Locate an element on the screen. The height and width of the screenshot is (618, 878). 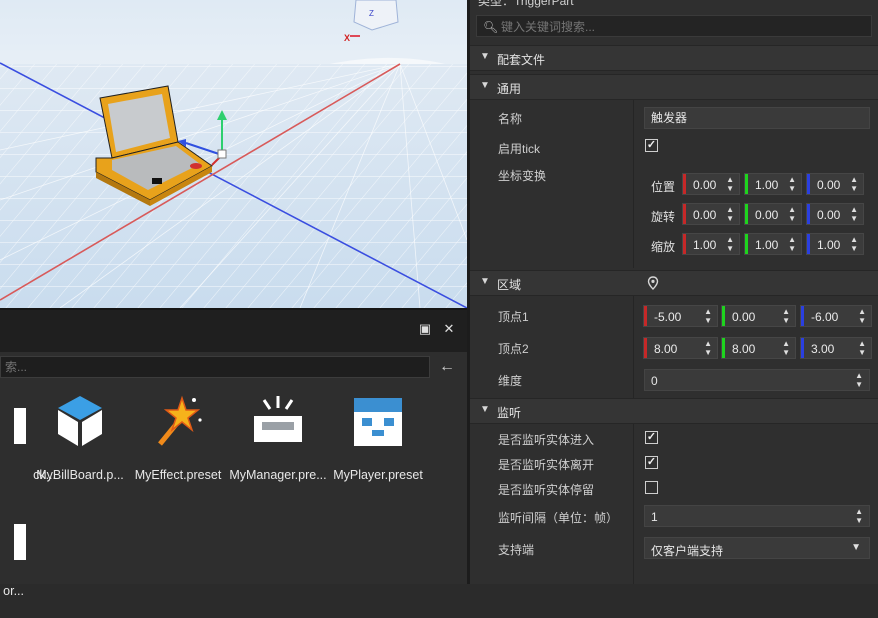
scale-z-field: 1.00 ▲ ▼ is located at coordinates (835, 244).